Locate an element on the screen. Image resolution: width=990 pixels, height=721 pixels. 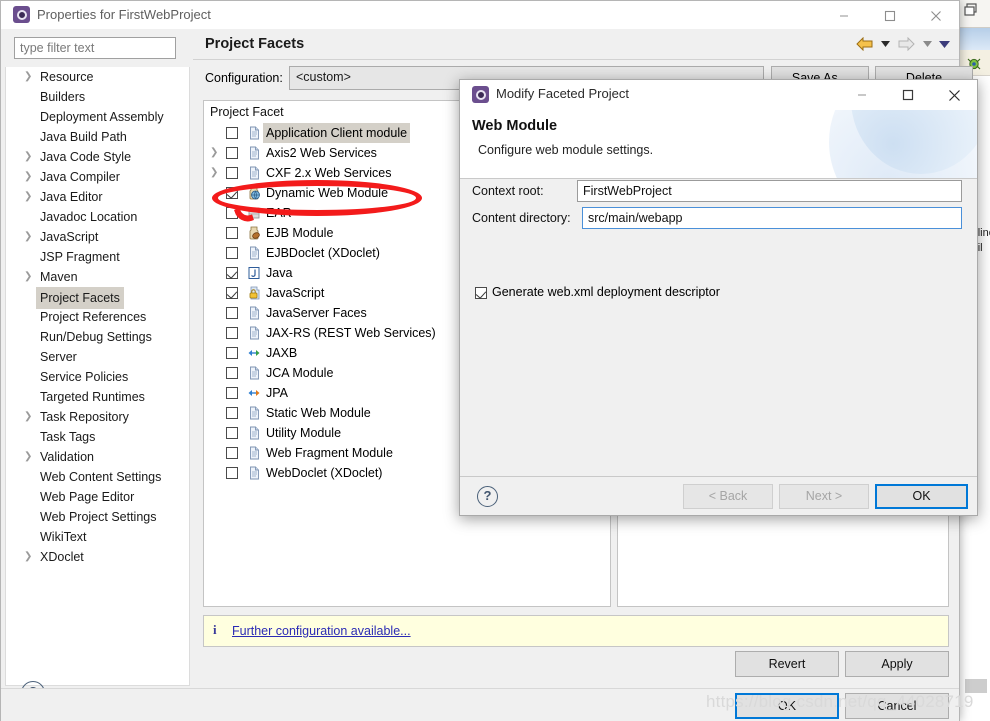
sidebar-item-java-code-style: ❯ Java Code Style is located at coordinates (97, 157).